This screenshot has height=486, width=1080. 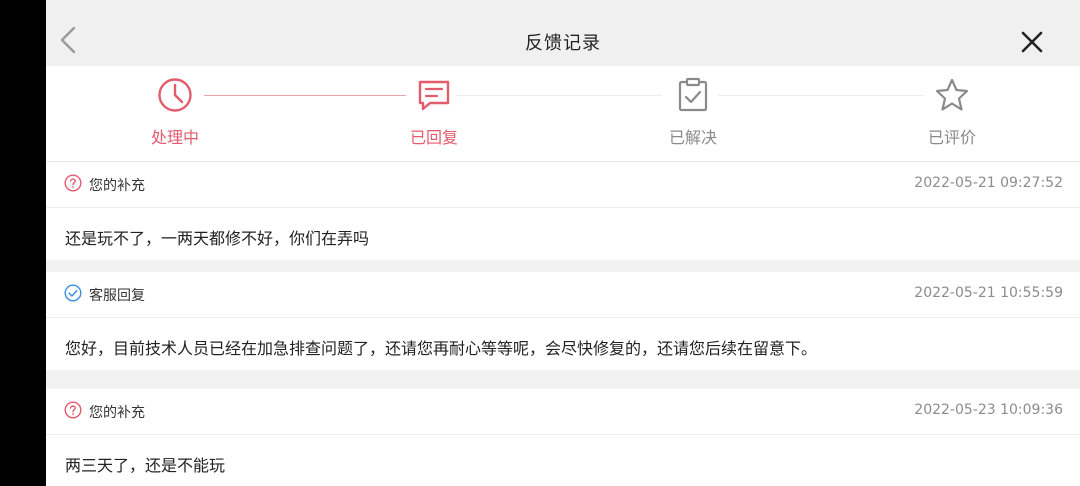 I want to click on page-title: 反馈记录, so click(x=563, y=43).